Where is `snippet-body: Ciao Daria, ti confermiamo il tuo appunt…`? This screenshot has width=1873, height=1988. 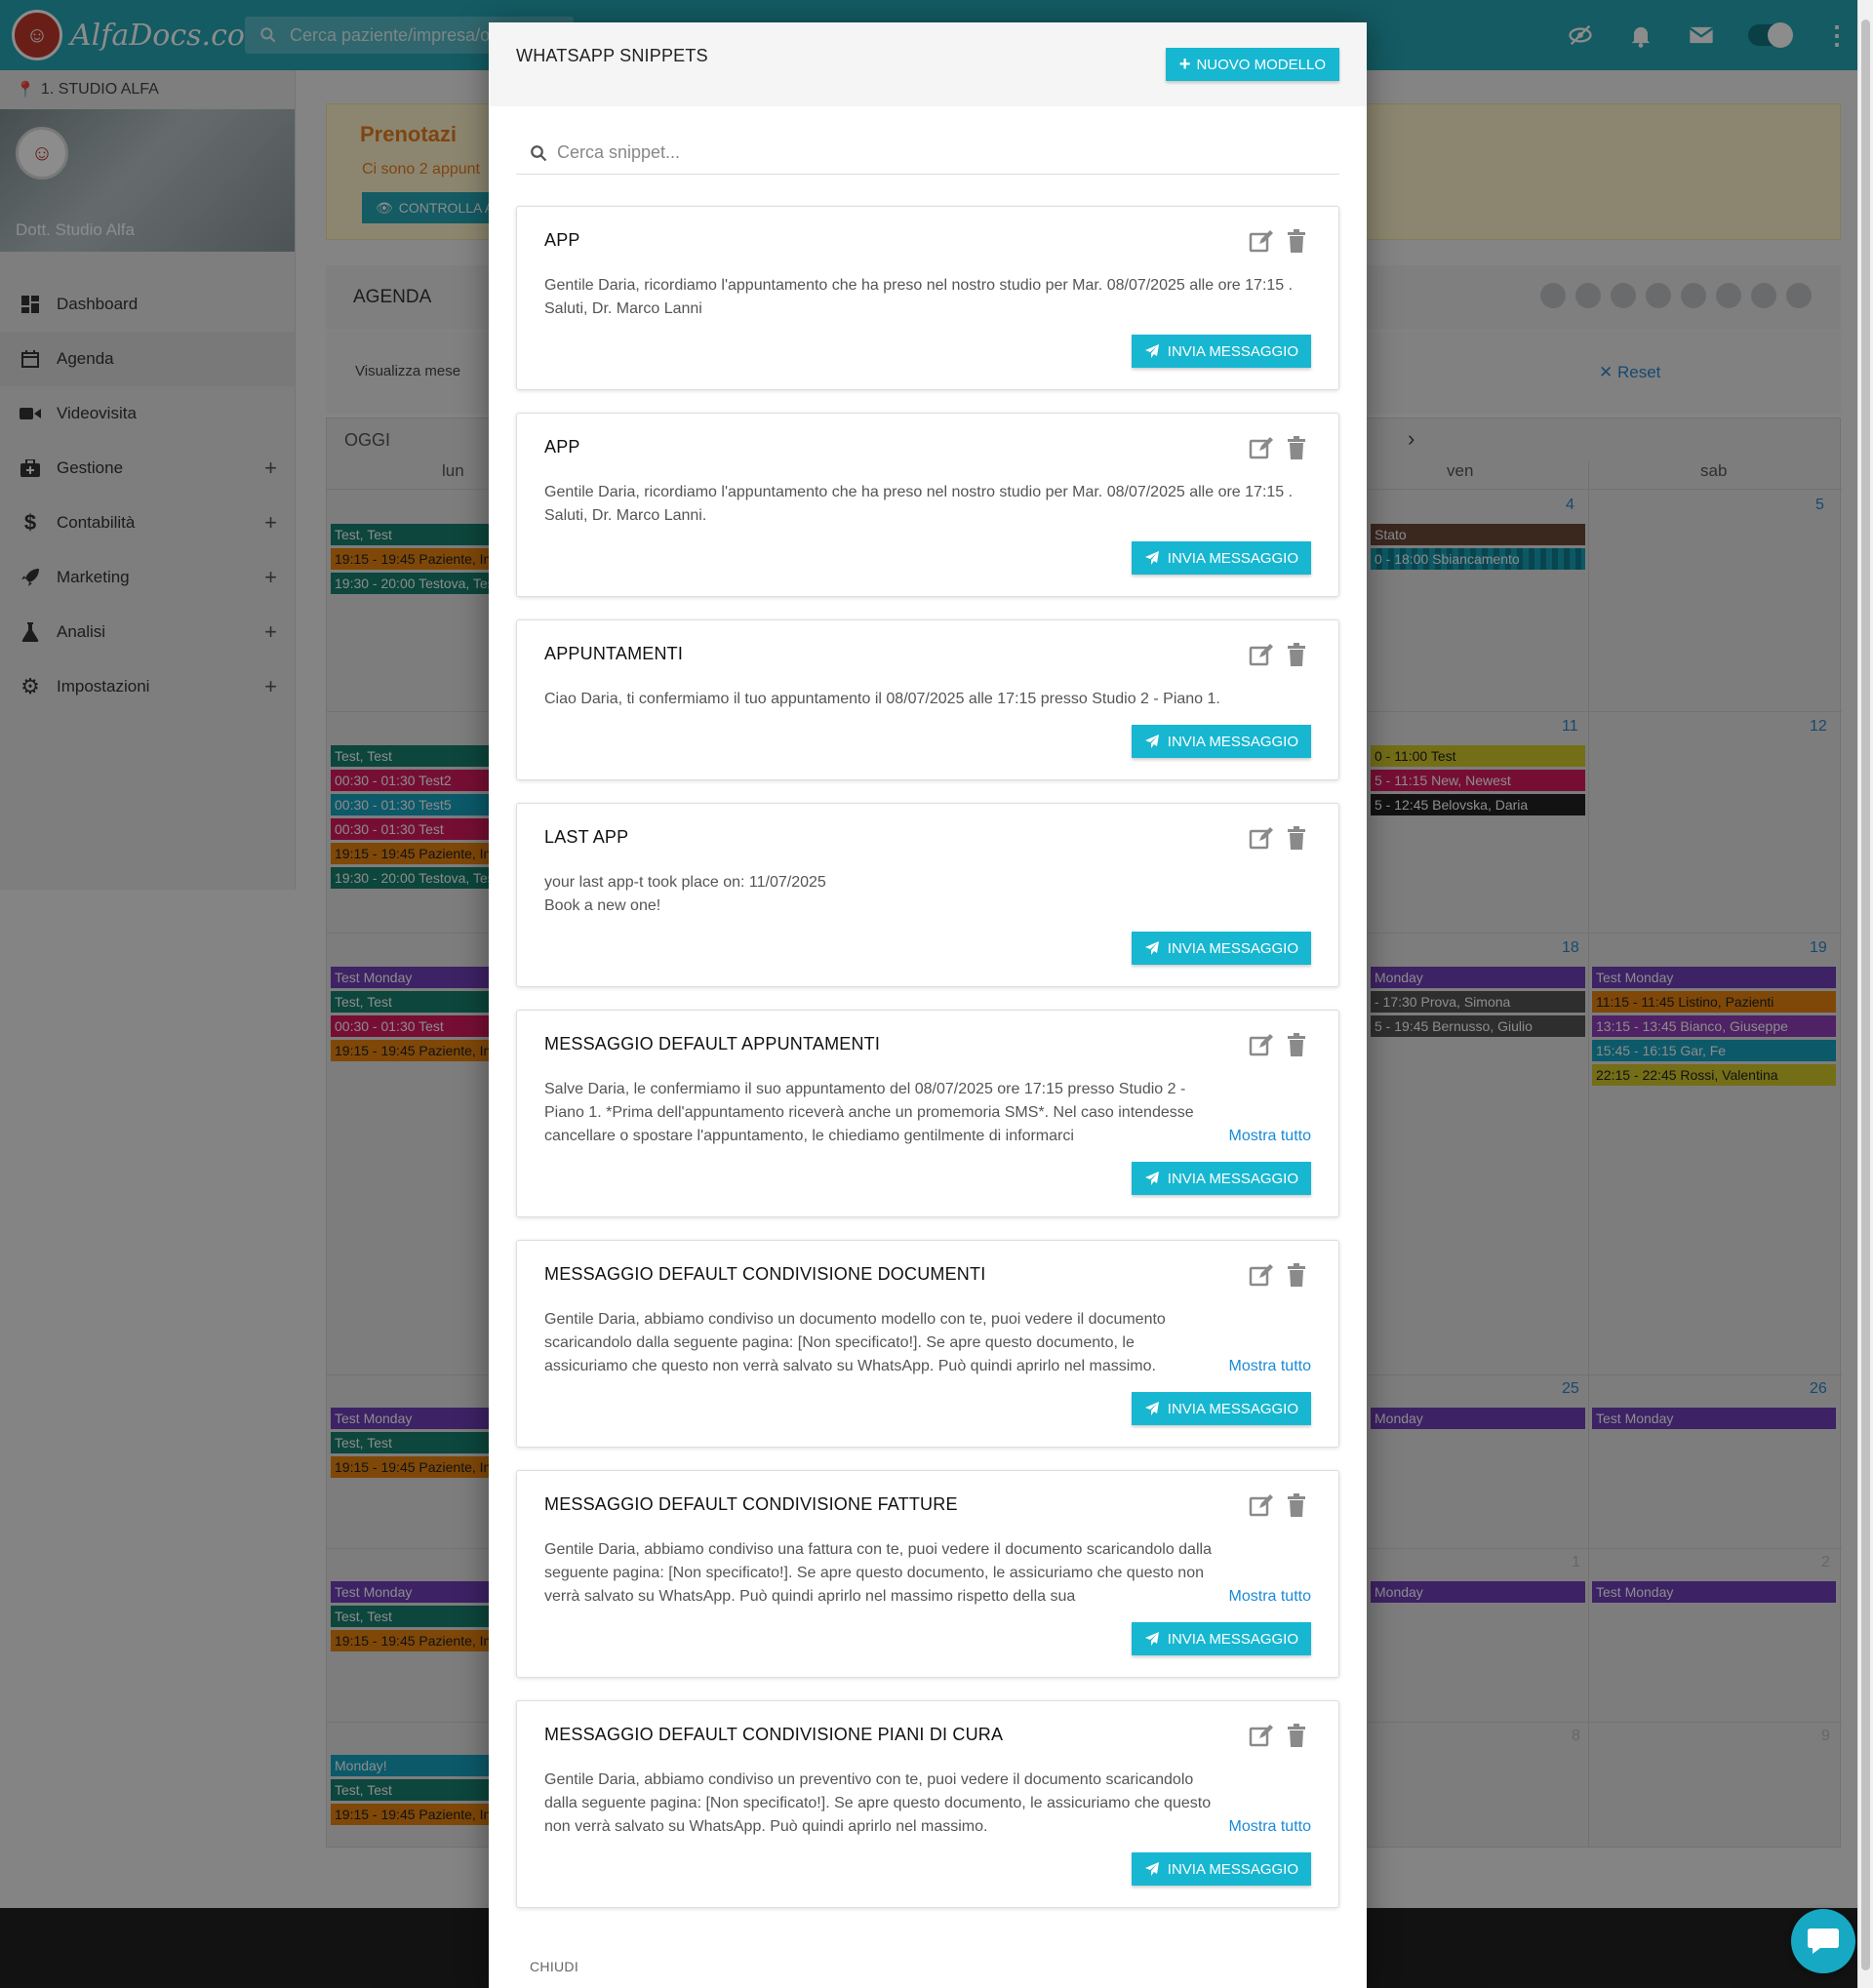 snippet-body: Ciao Daria, ti confermiamo il tuo appunt… is located at coordinates (882, 699).